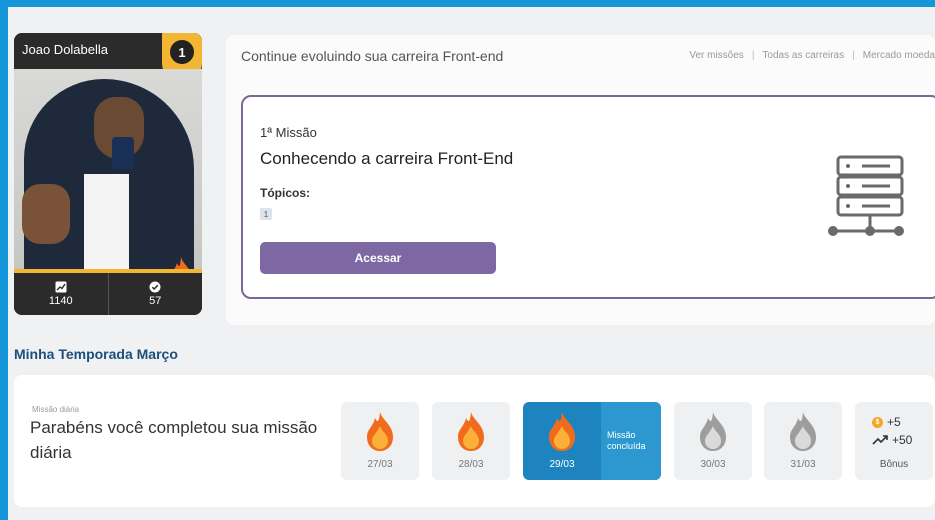 The height and width of the screenshot is (520, 935). What do you see at coordinates (155, 294) in the screenshot?
I see `stat-completed: 57` at bounding box center [155, 294].